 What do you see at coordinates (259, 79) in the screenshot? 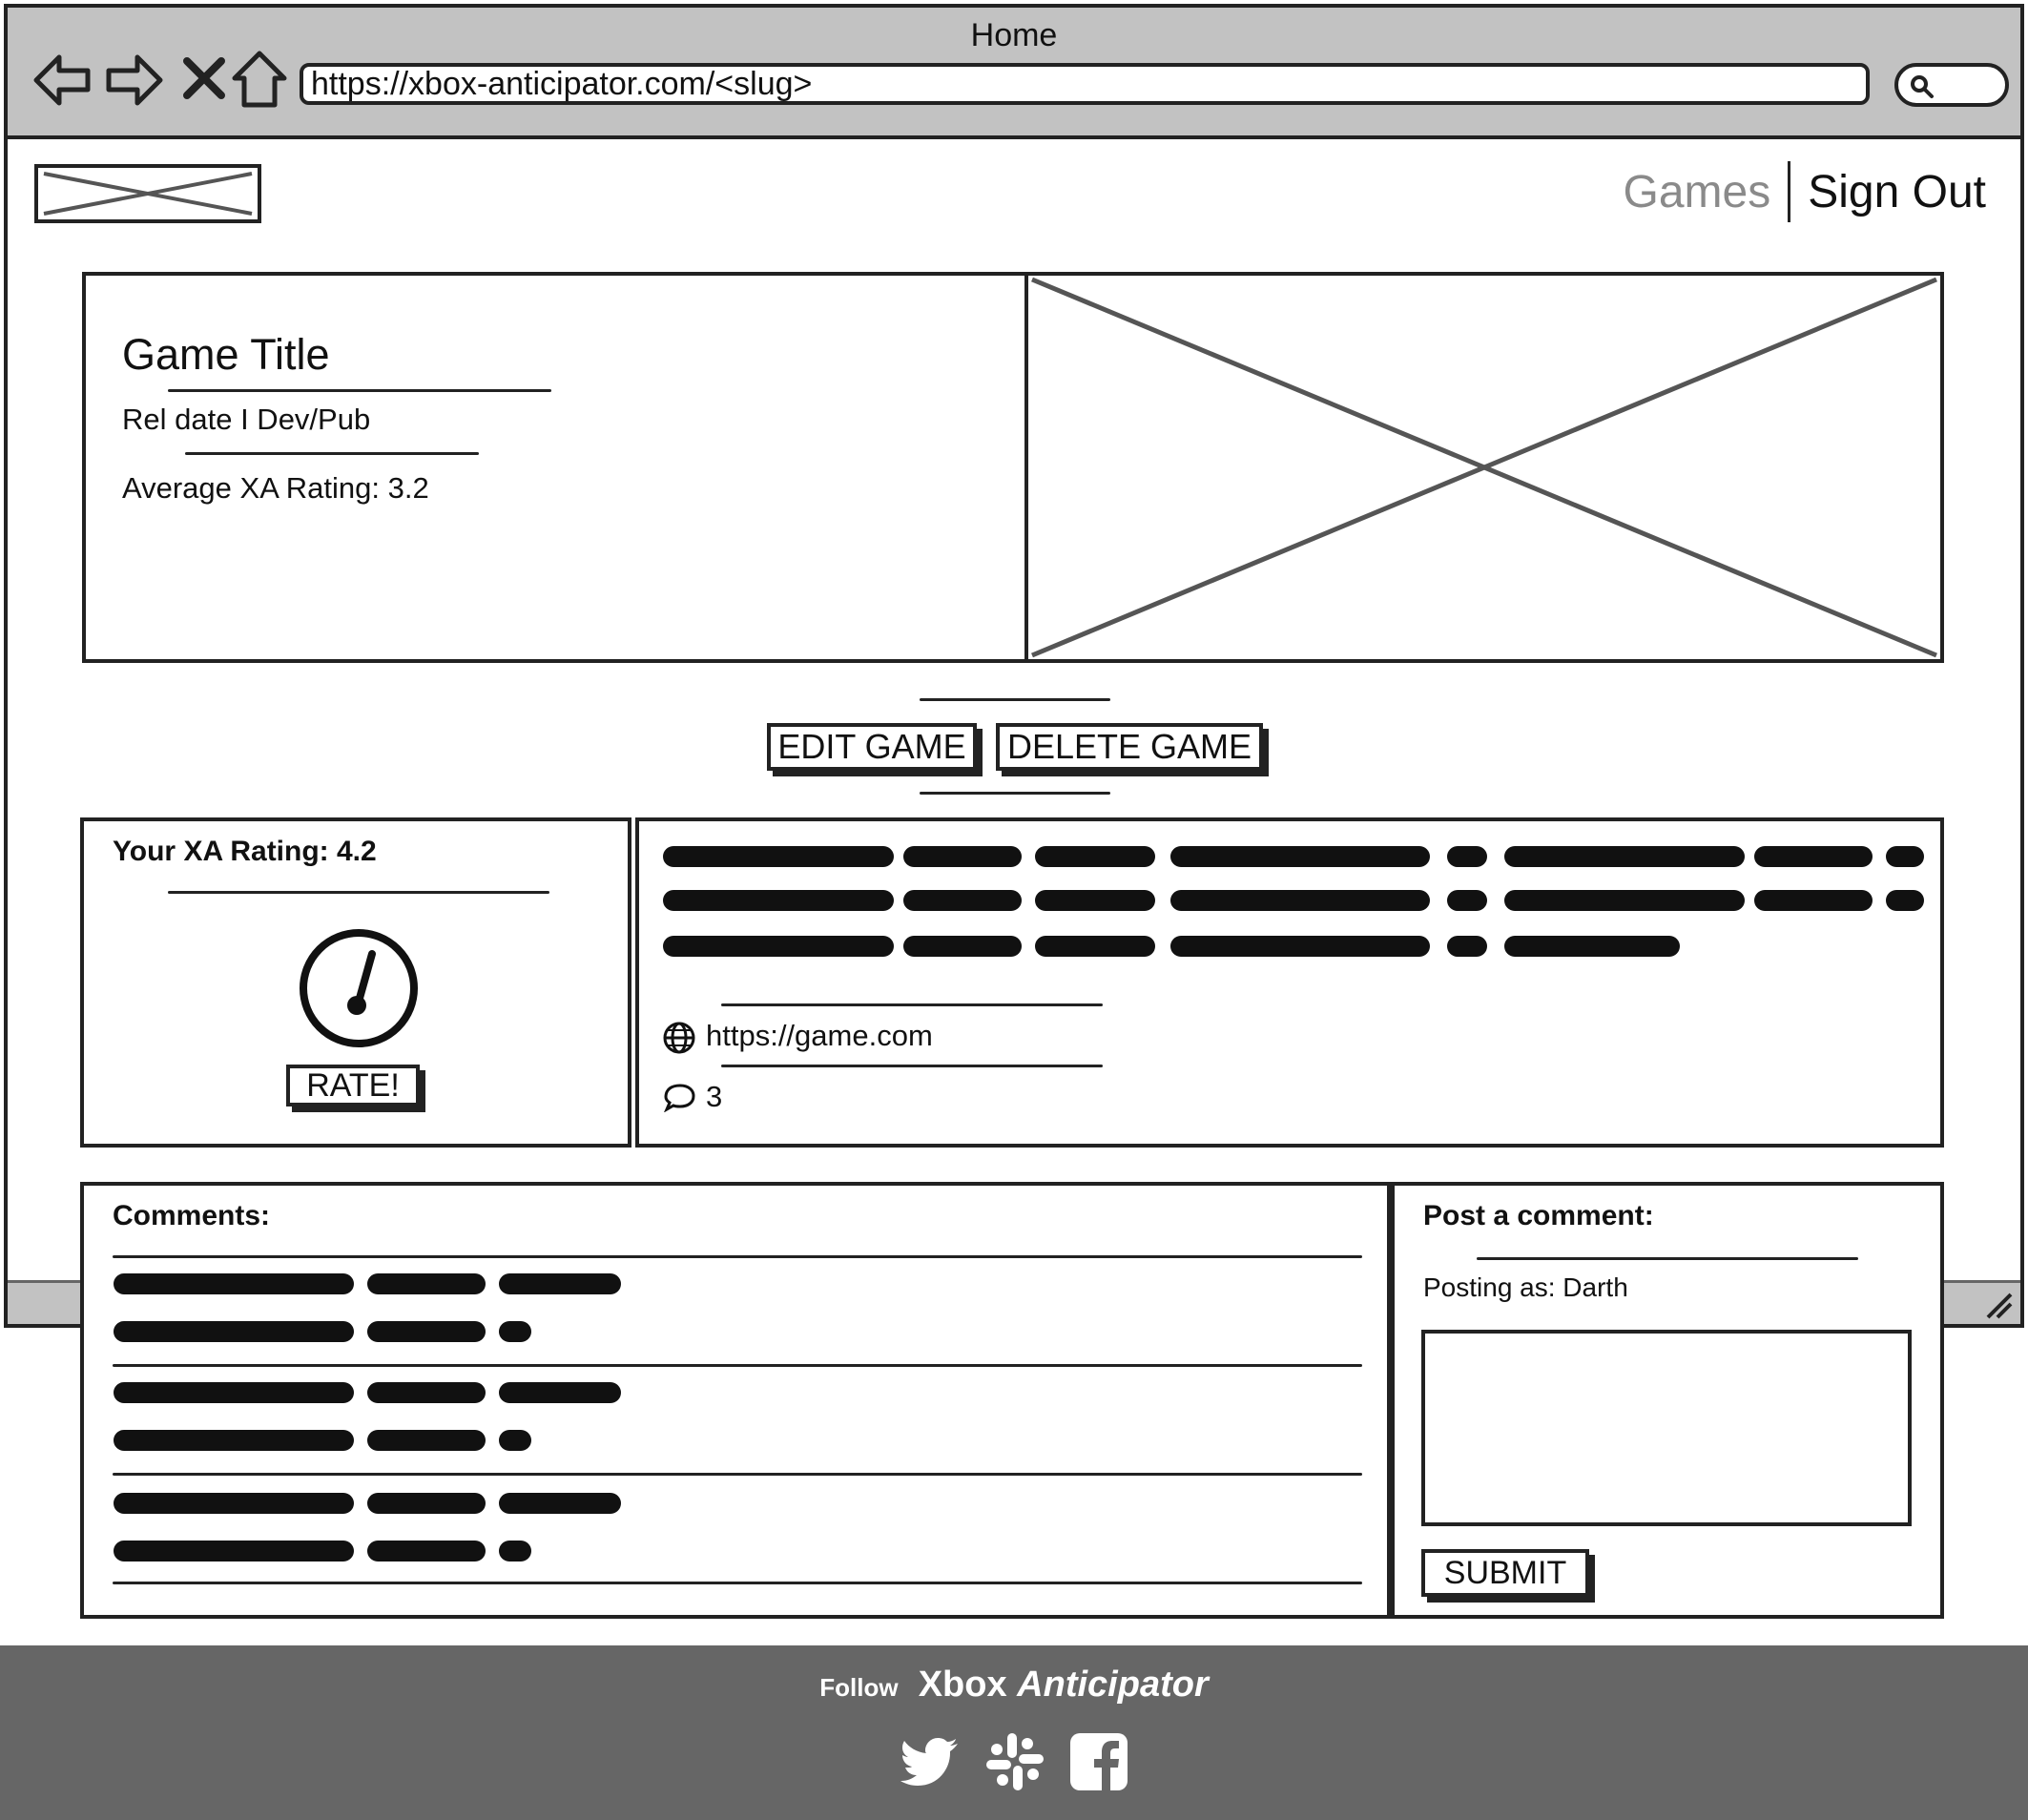
I see `home-icon` at bounding box center [259, 79].